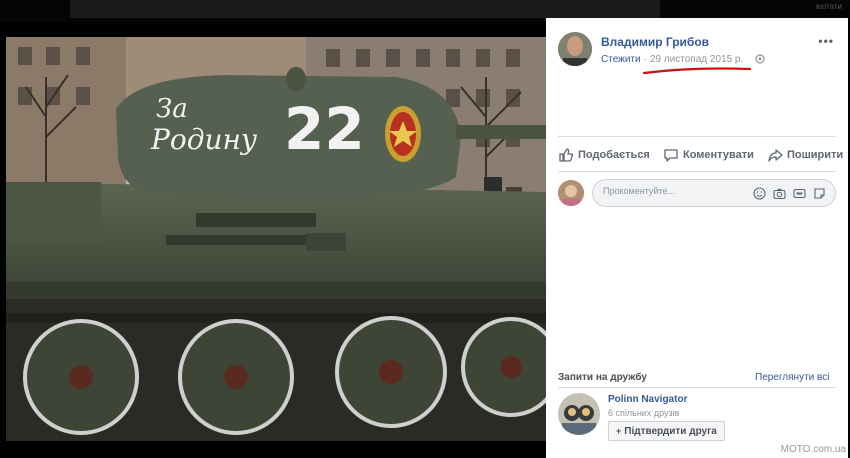 The width and height of the screenshot is (850, 458). I want to click on camera-icon, so click(779, 193).